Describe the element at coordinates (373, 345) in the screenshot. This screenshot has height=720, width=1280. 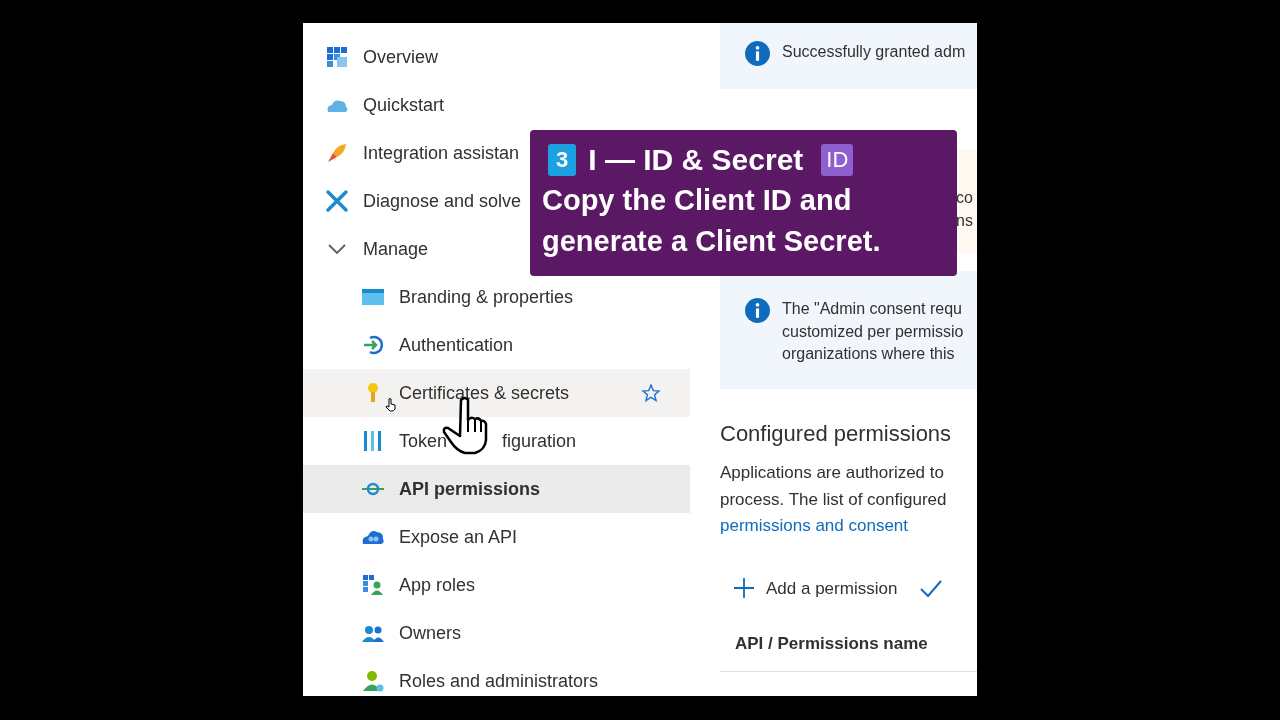
I see `sign-in-icon` at that location.